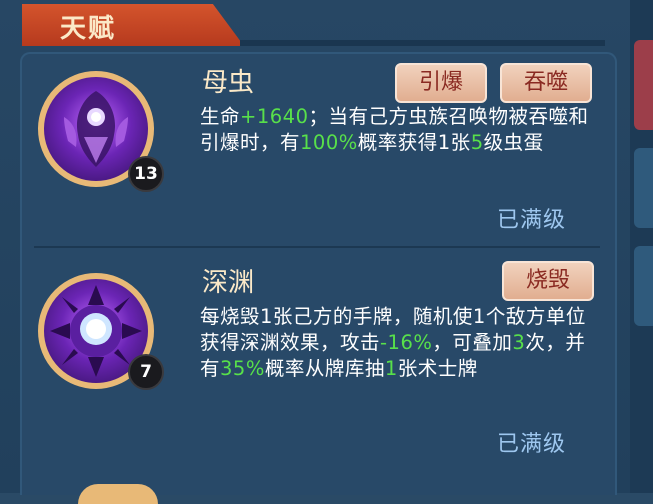  What do you see at coordinates (513, 142) in the screenshot?
I see `description-text: 级虫蛋` at bounding box center [513, 142].